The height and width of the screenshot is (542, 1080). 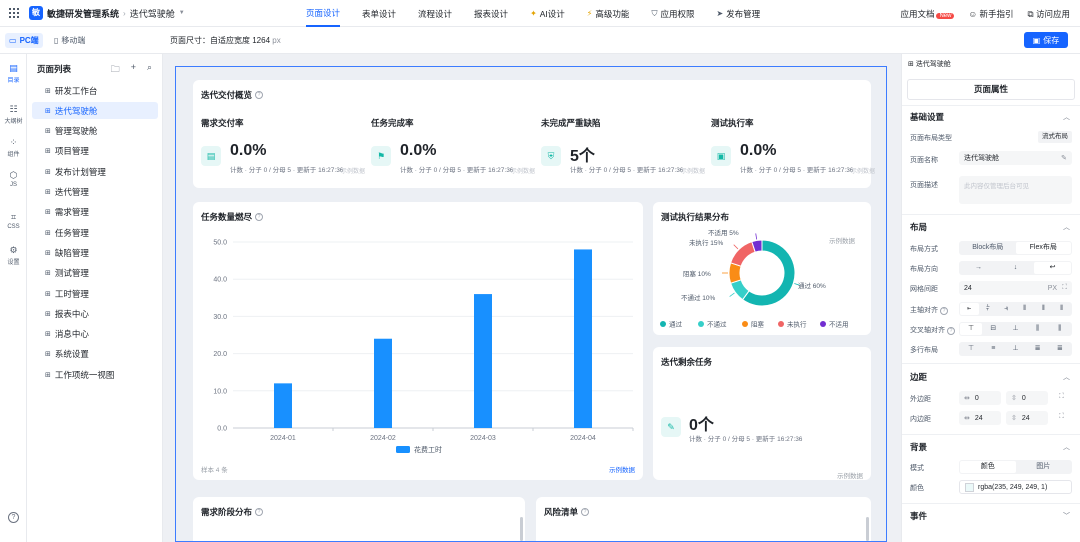 What do you see at coordinates (1006, 309) in the screenshot?
I see `align-end-icon: ⫣` at bounding box center [1006, 309].